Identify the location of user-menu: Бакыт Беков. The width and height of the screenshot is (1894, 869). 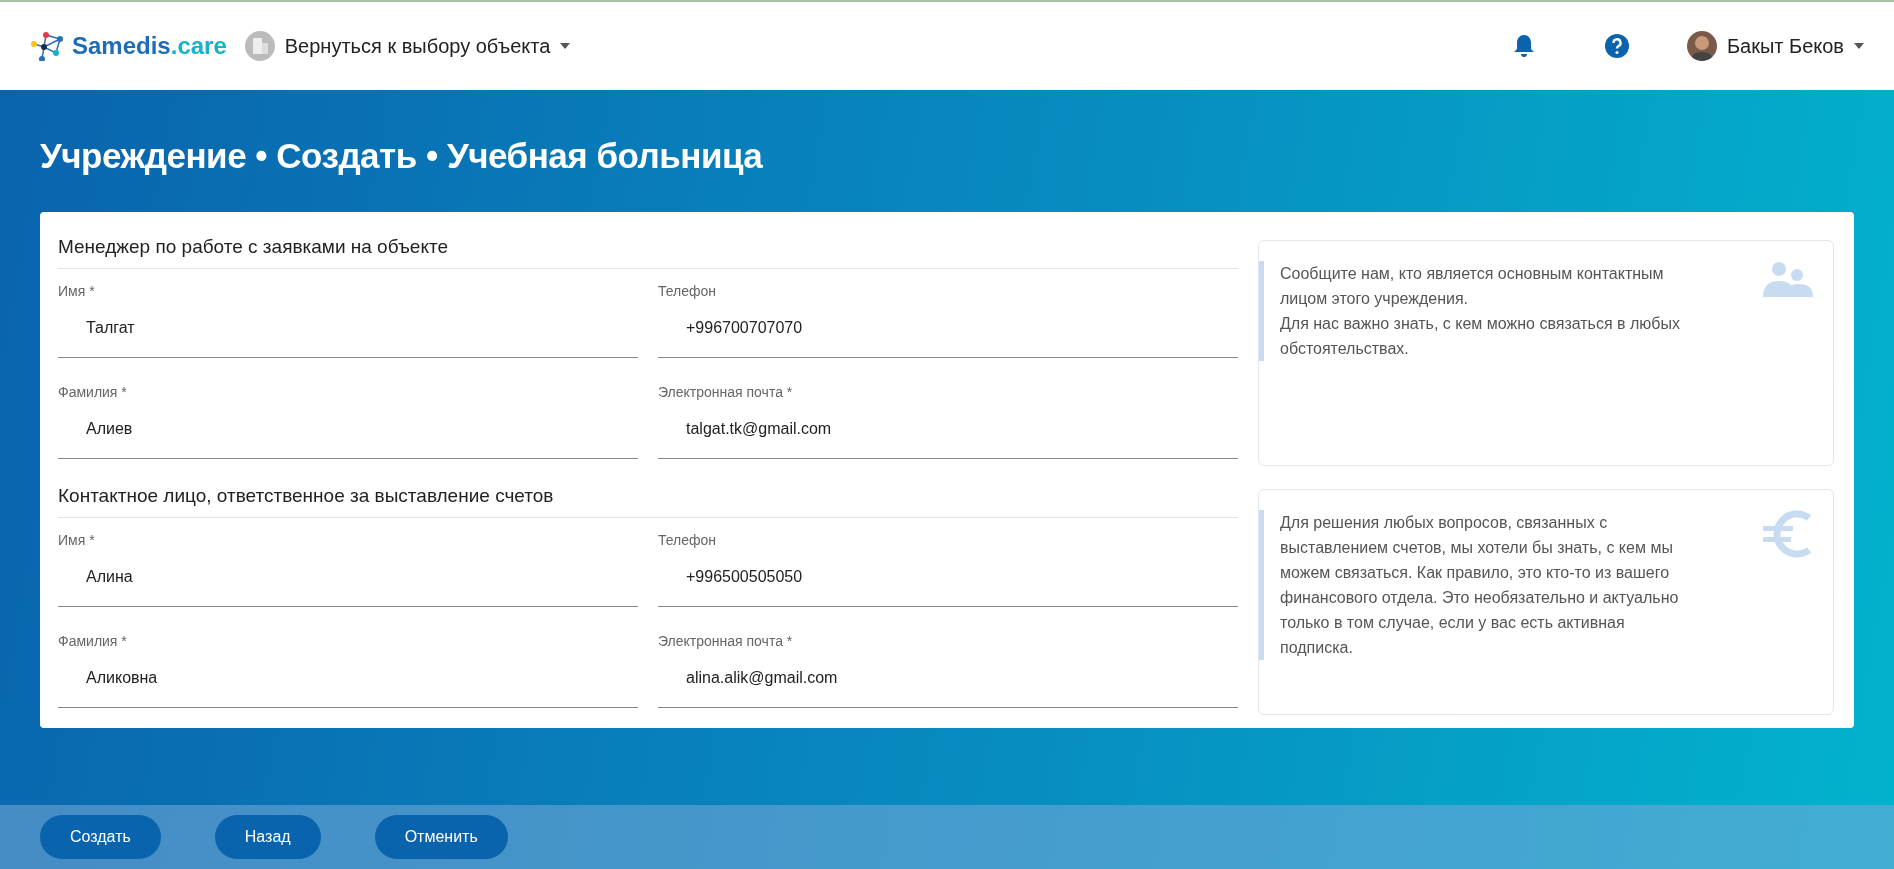
(1775, 46).